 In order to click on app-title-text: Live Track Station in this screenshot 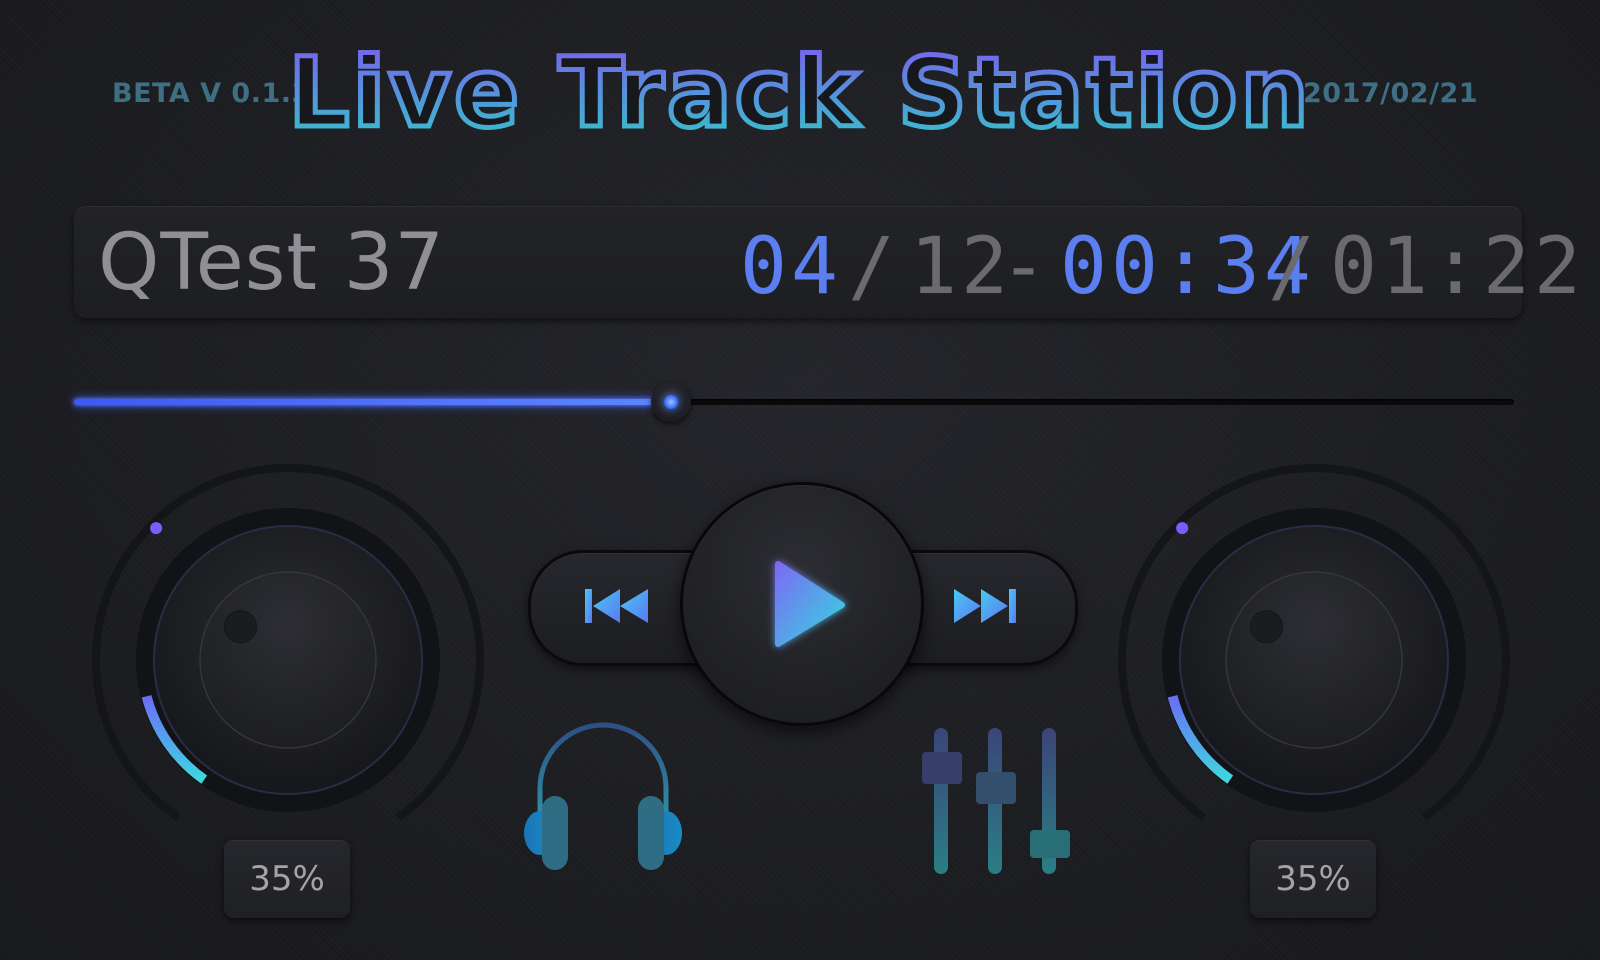, I will do `click(799, 93)`.